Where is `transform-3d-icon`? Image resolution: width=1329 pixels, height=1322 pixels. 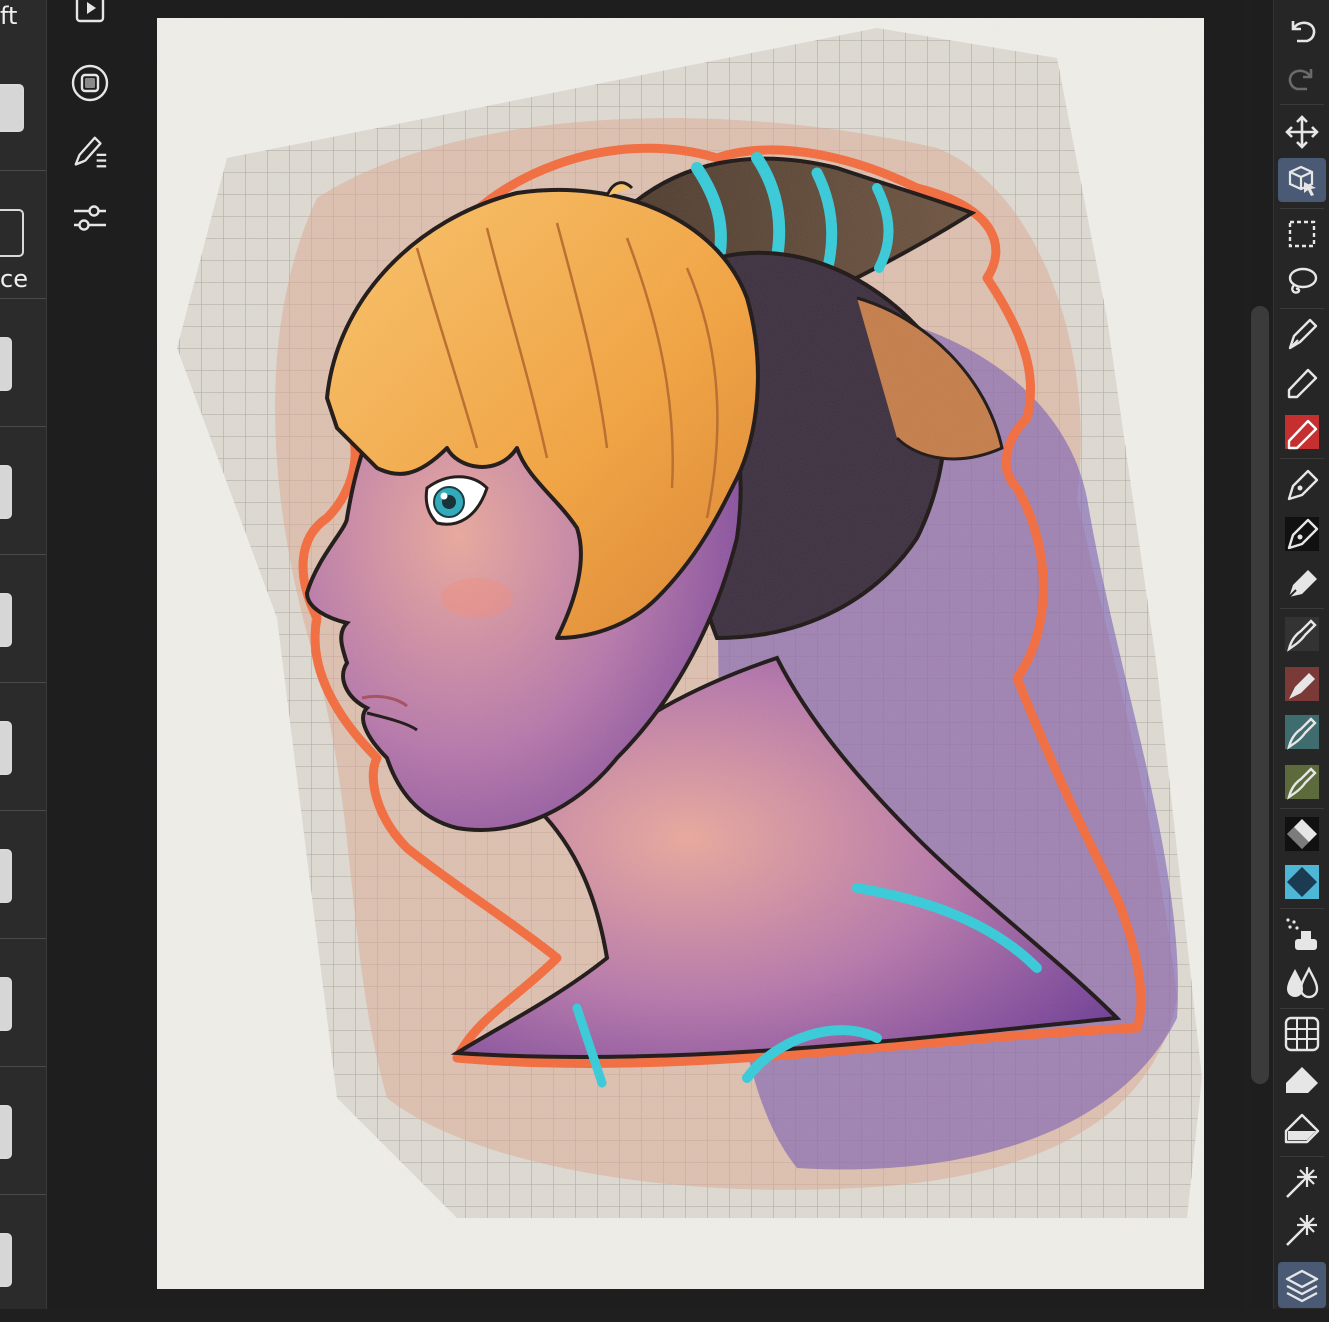
transform-3d-icon is located at coordinates (1302, 180).